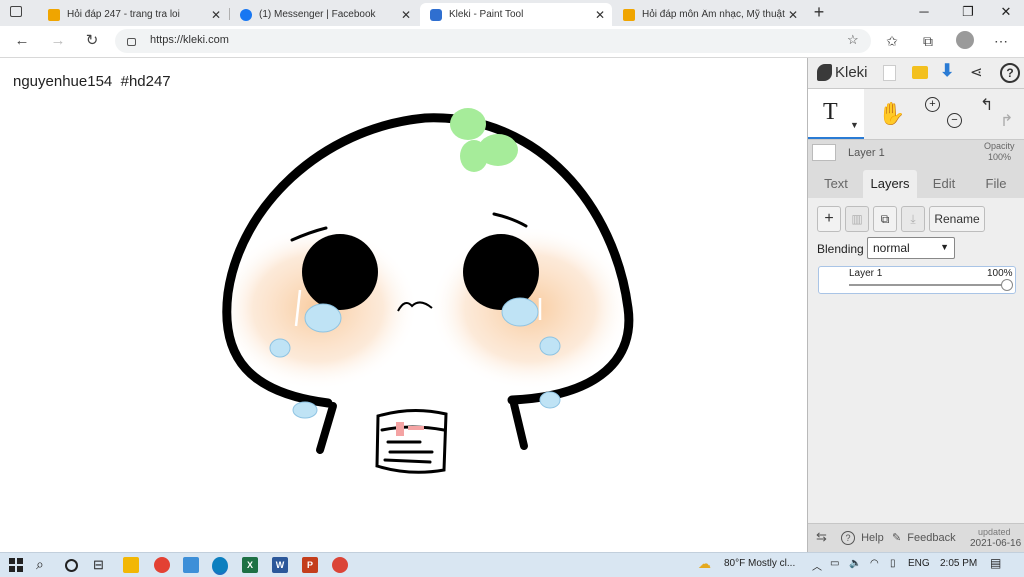 This screenshot has height=577, width=1024. What do you see at coordinates (817, 565) in the screenshot?
I see `show-hidden-icons: ︿` at bounding box center [817, 565].